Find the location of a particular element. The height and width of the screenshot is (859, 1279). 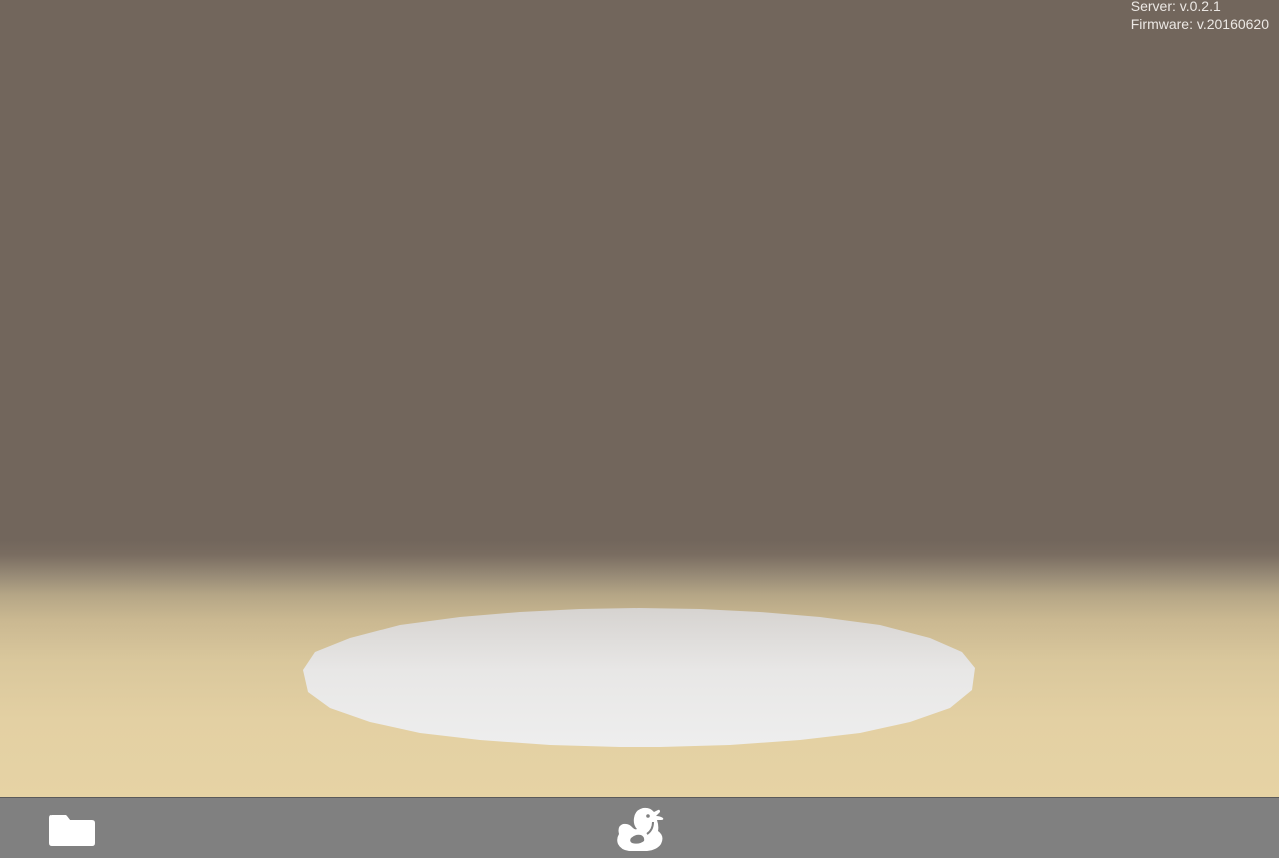

duck-icon is located at coordinates (640, 829).